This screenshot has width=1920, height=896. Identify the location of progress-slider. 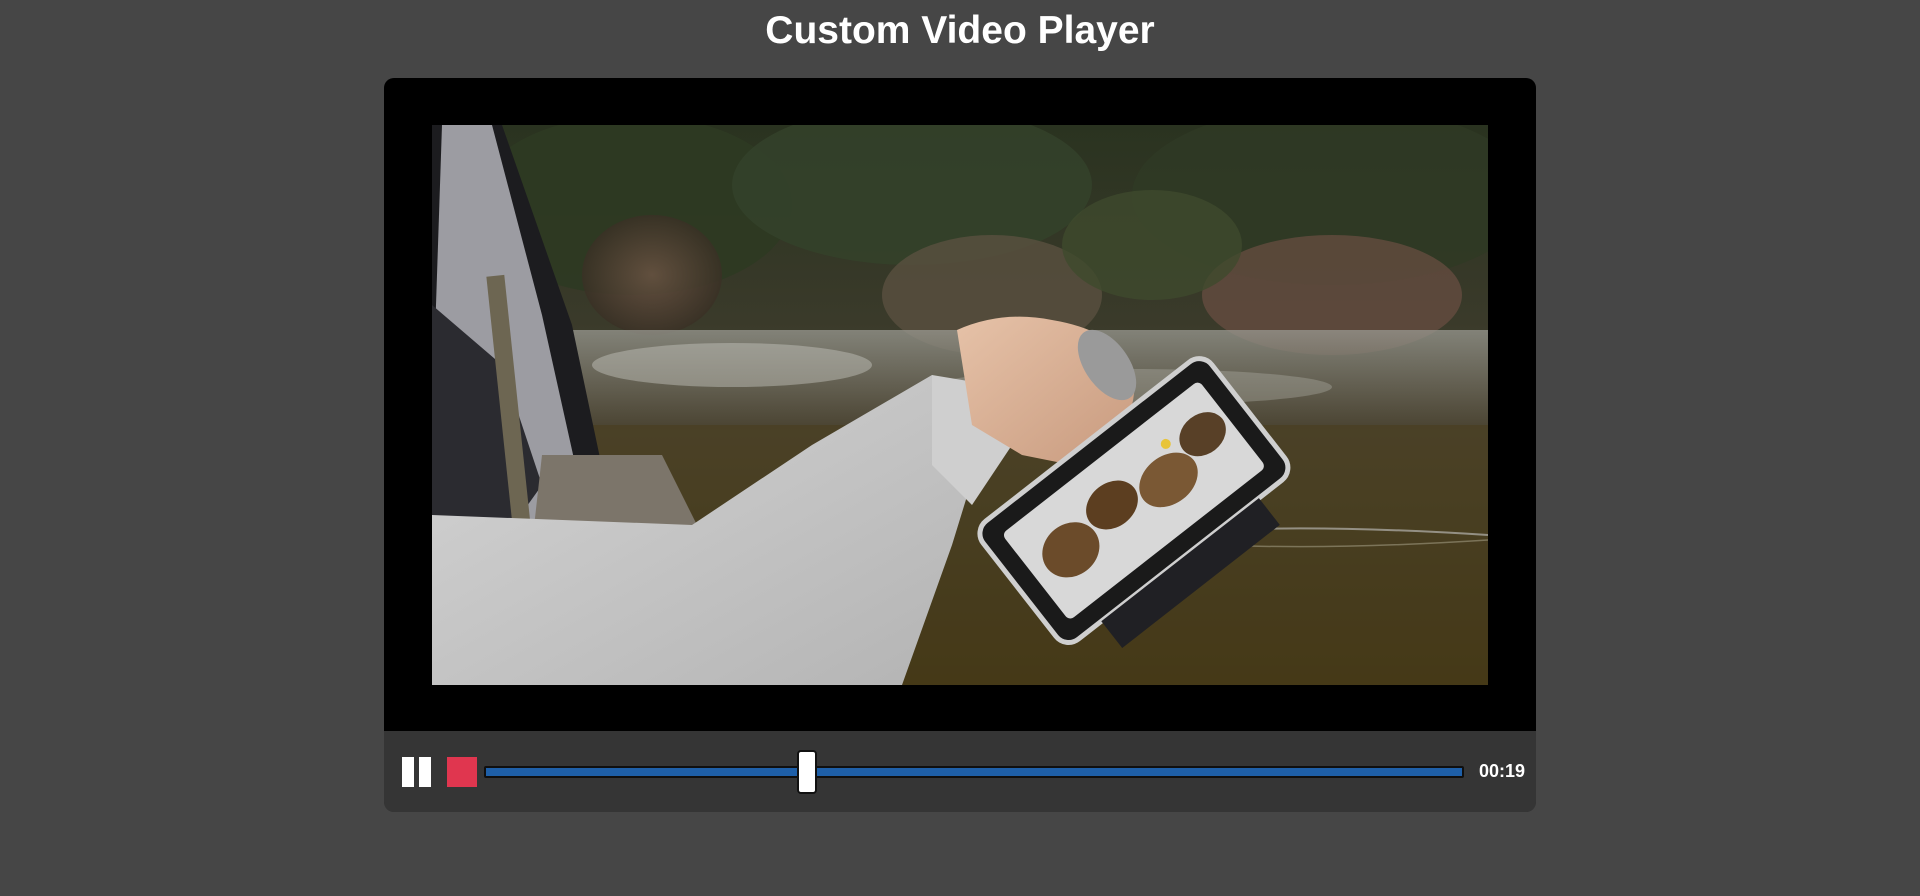
(974, 772).